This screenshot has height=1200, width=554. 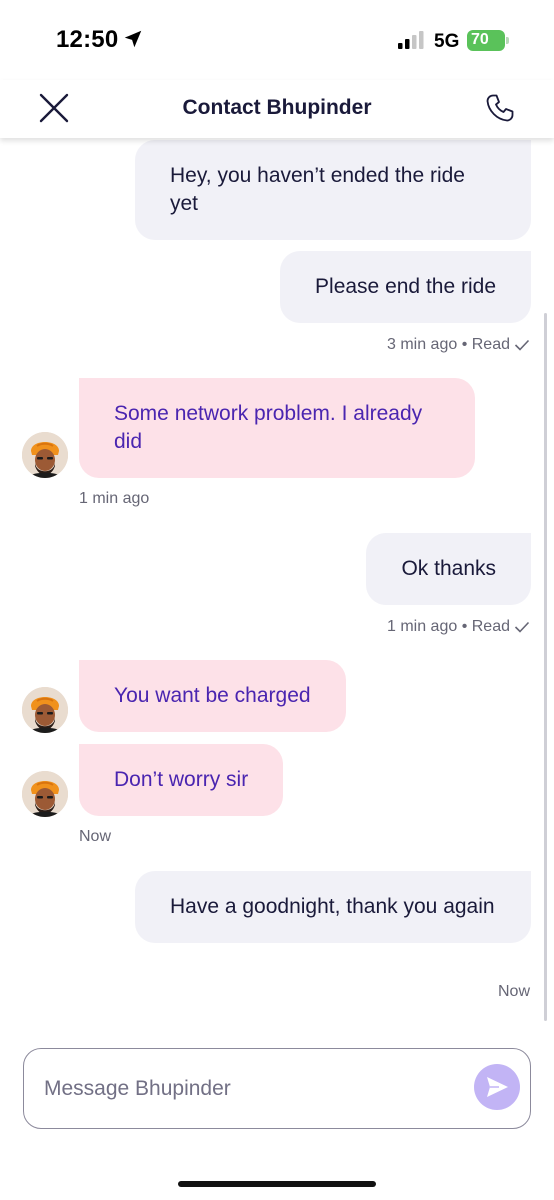 I want to click on message-status: 3 min ago • Read, so click(x=458, y=345).